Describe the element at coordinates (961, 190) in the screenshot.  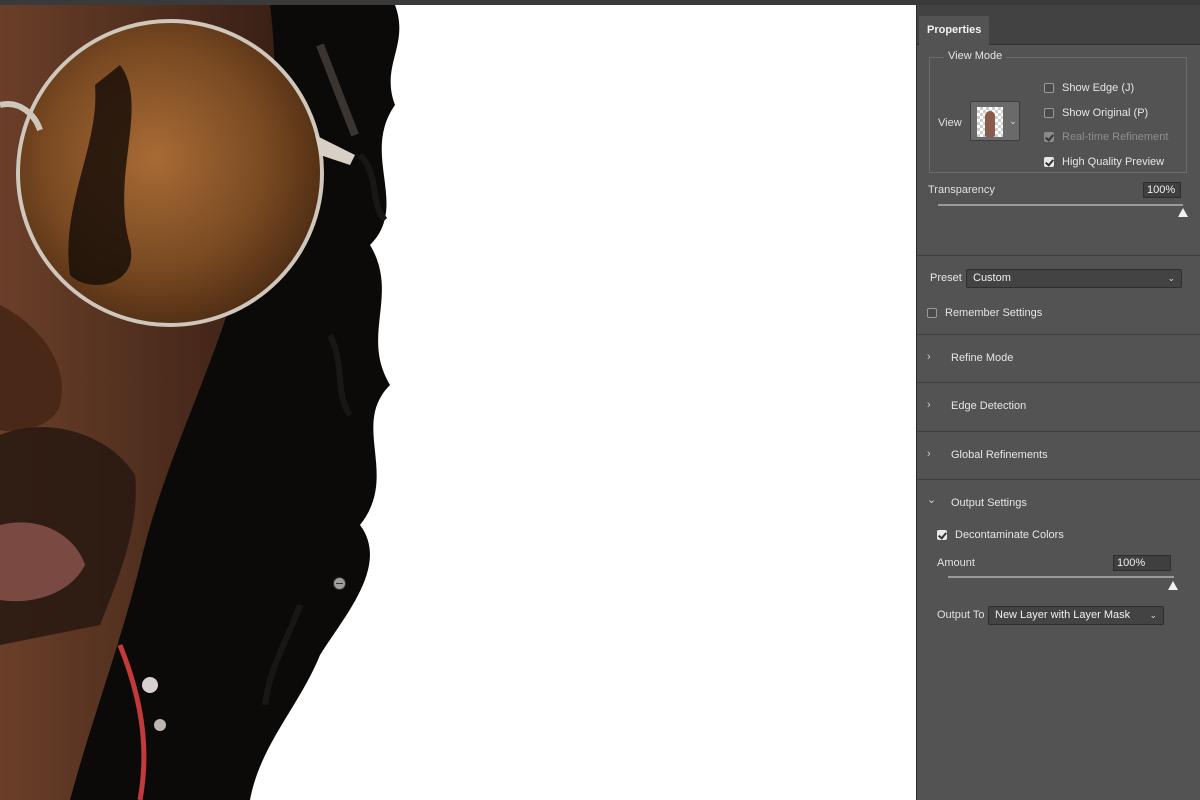
I see `transparency-label: Transparency` at that location.